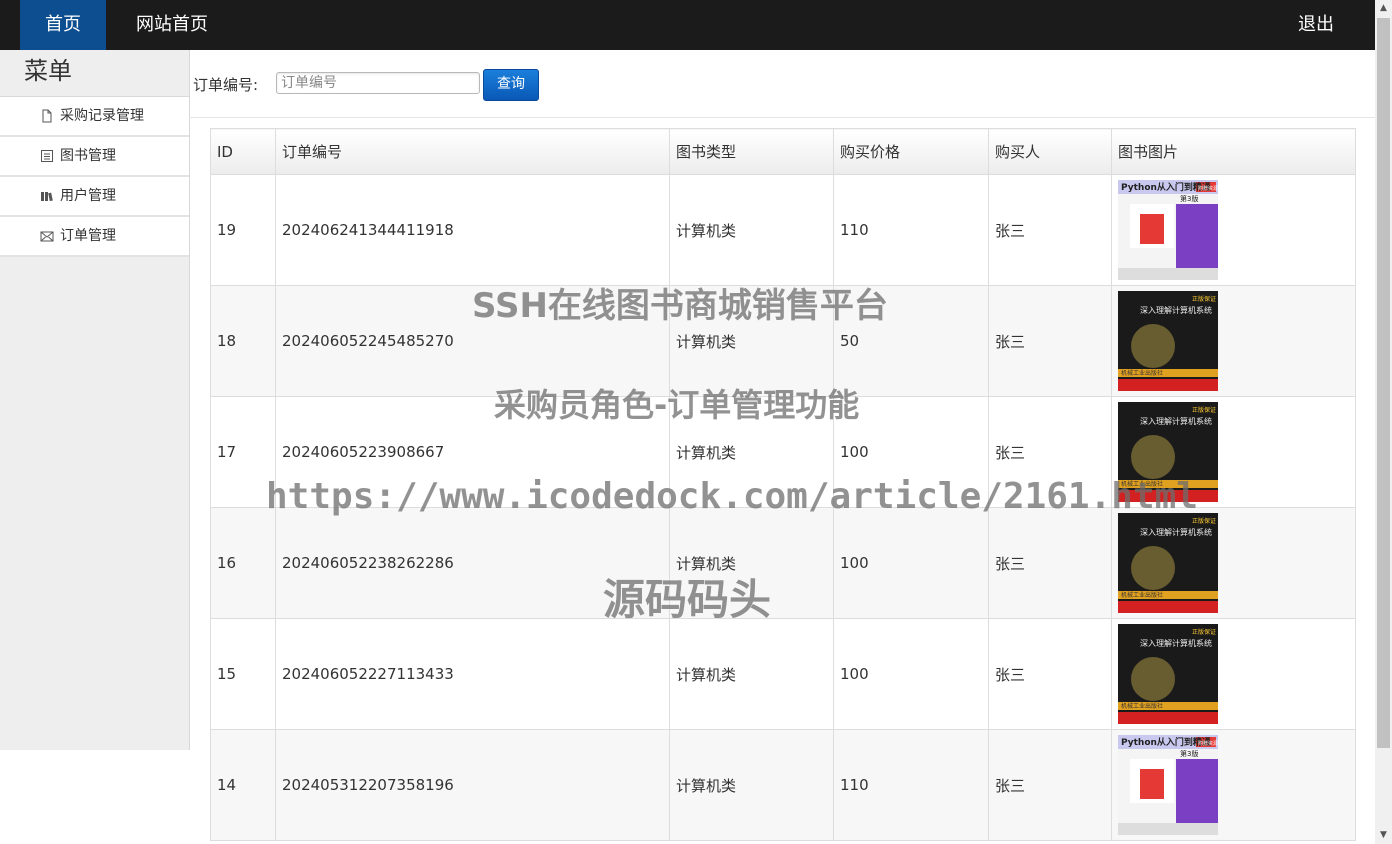 Image resolution: width=1392 pixels, height=844 pixels. What do you see at coordinates (243, 341) in the screenshot?
I see `cell-id: 18` at bounding box center [243, 341].